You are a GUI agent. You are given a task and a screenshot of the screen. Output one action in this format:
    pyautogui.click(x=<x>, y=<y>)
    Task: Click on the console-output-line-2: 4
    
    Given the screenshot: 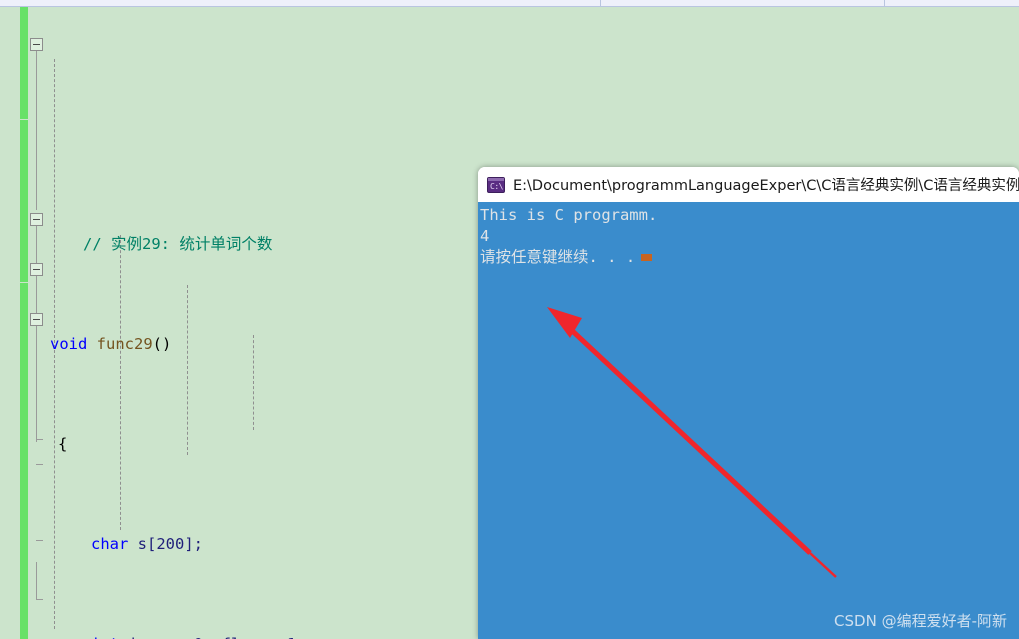 What is the action you would take?
    pyautogui.click(x=485, y=236)
    